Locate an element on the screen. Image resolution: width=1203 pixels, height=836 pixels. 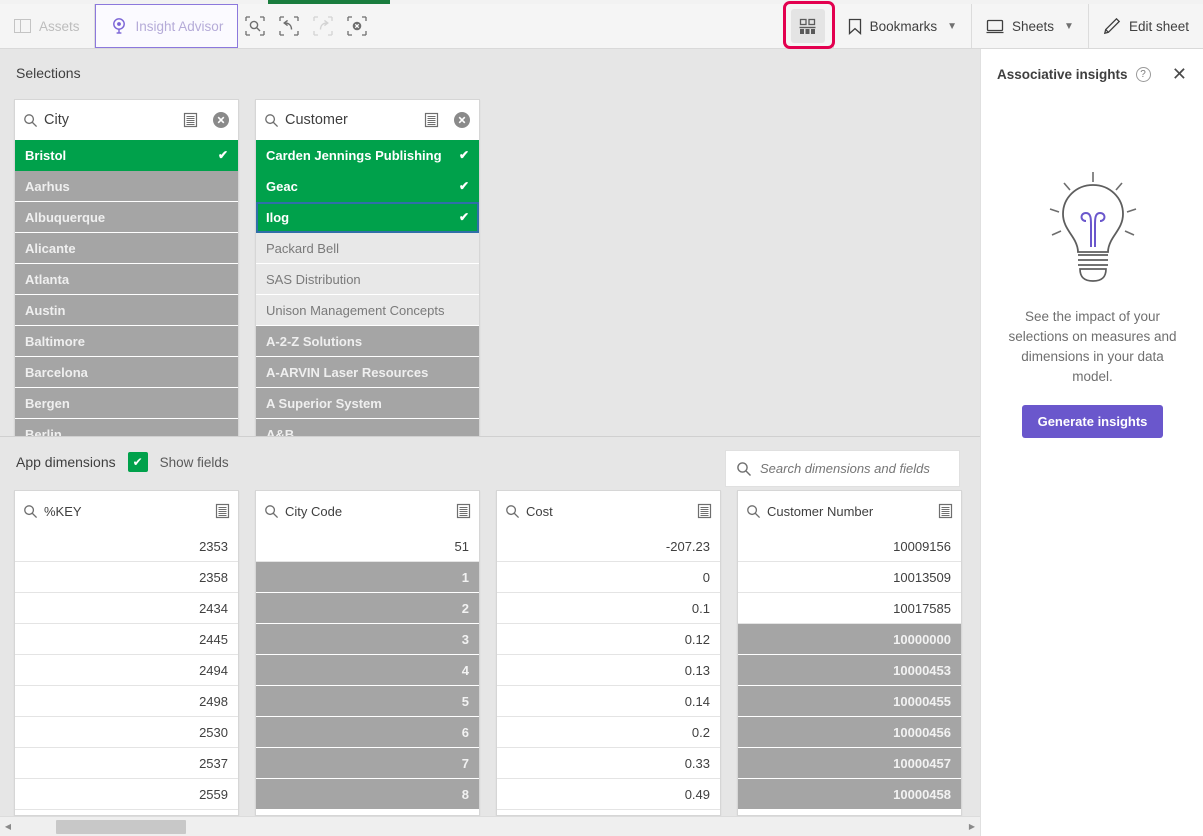
insight-advisor-button: Insight Advisor is located at coordinates (166, 26).